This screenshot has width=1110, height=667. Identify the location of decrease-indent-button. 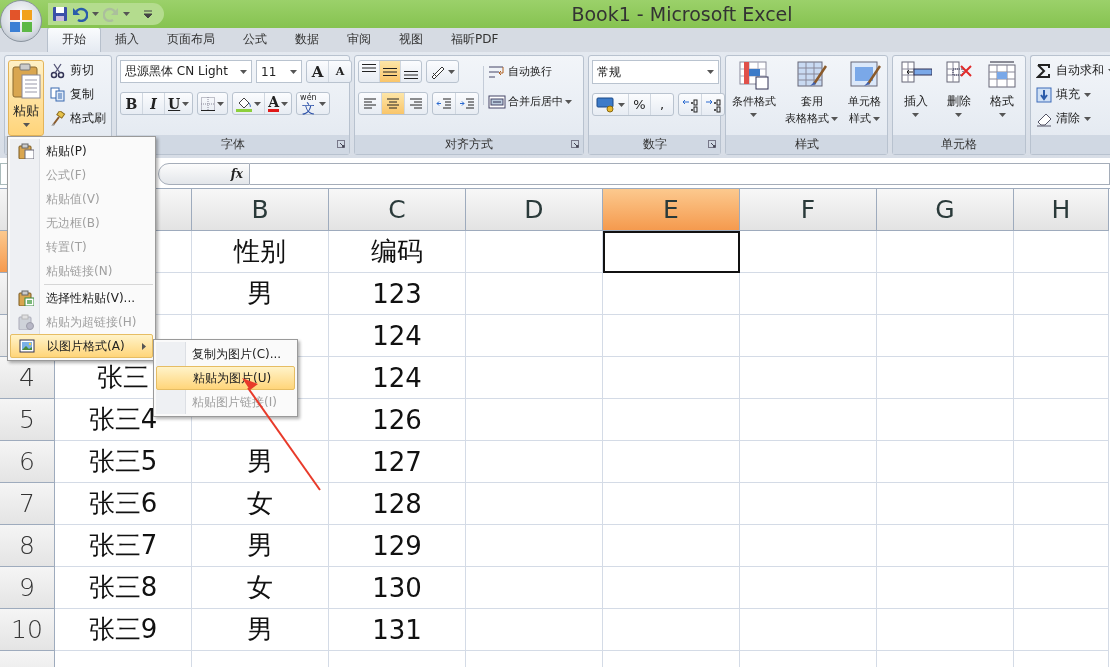
(444, 103).